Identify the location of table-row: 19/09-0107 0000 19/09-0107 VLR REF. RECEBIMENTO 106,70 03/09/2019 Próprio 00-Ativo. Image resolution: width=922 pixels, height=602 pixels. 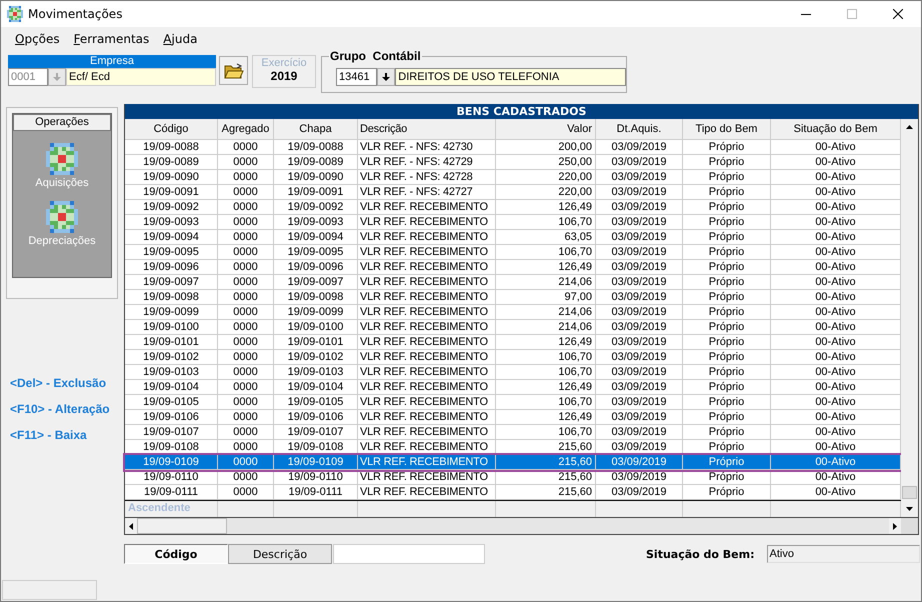
(513, 432).